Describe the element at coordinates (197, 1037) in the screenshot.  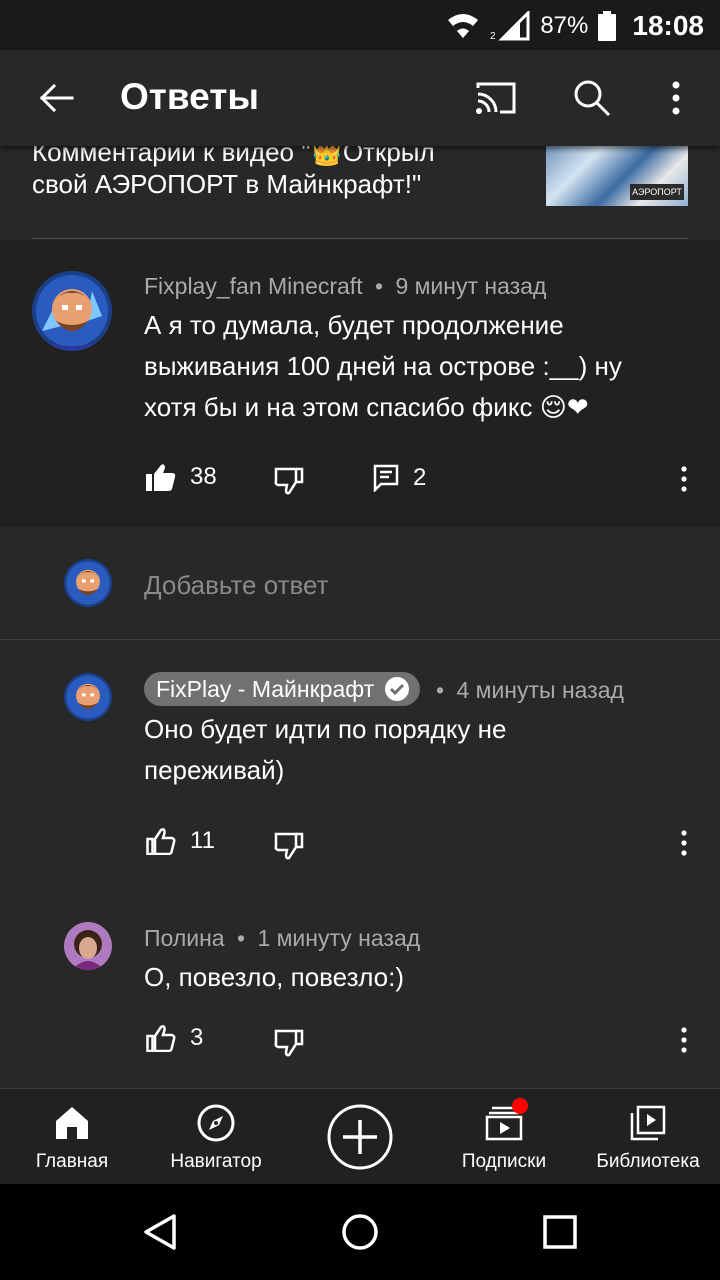
I see `like-count: 3` at that location.